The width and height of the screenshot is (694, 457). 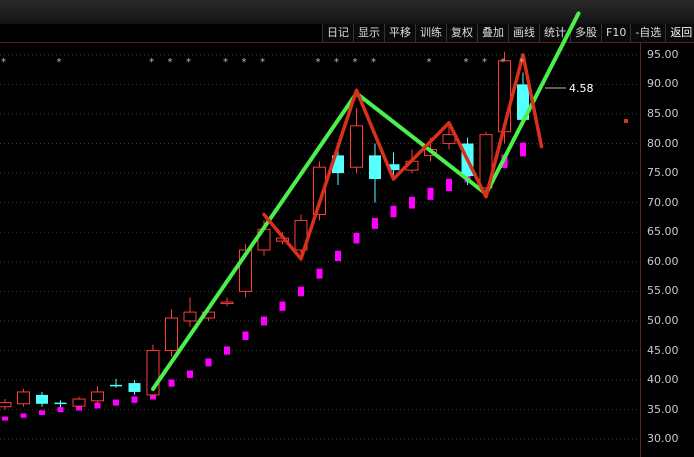 I want to click on price-tick-label: 85.00, so click(x=663, y=113).